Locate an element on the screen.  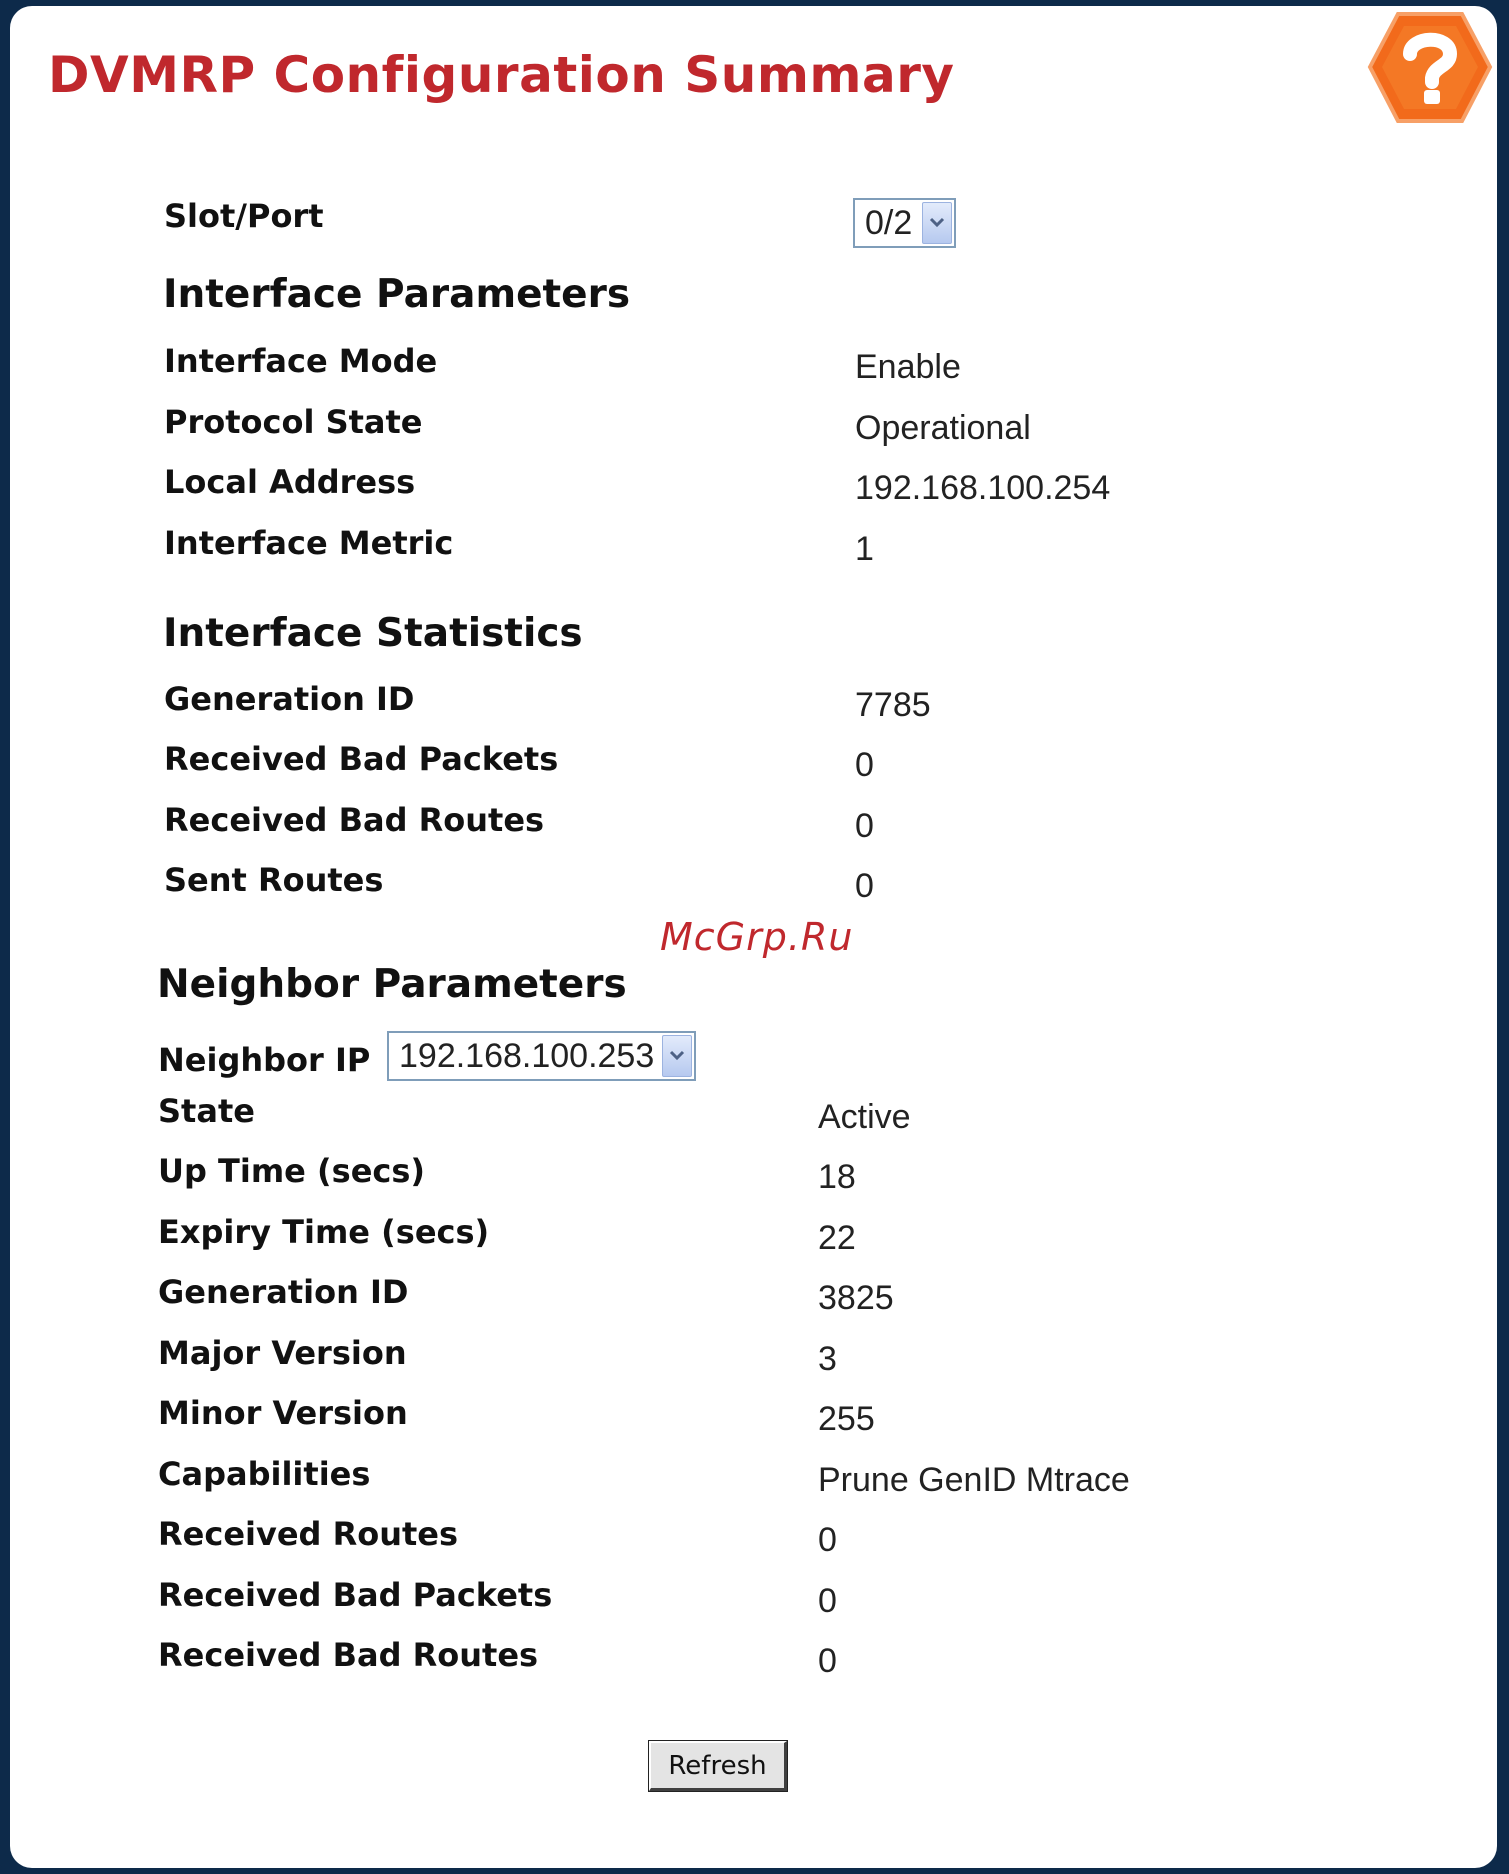
minor-version-label: Minor Version is located at coordinates (283, 1413).